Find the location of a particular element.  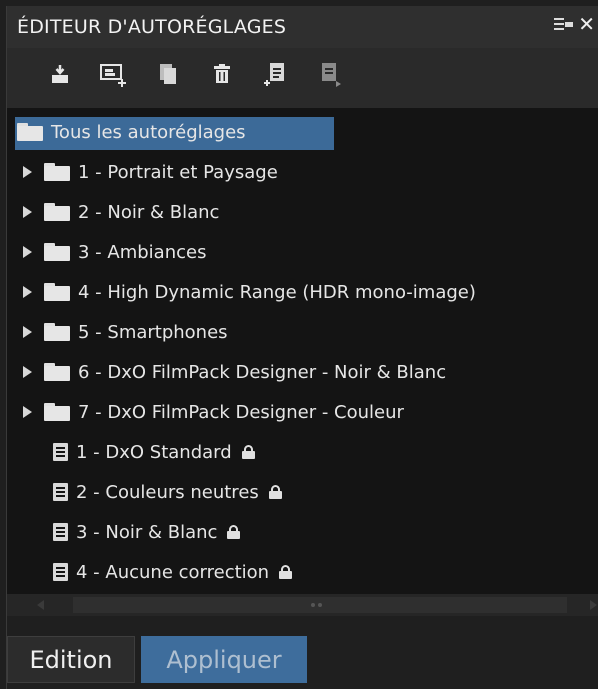

scroll-right-arrow-icon is located at coordinates (593, 605).